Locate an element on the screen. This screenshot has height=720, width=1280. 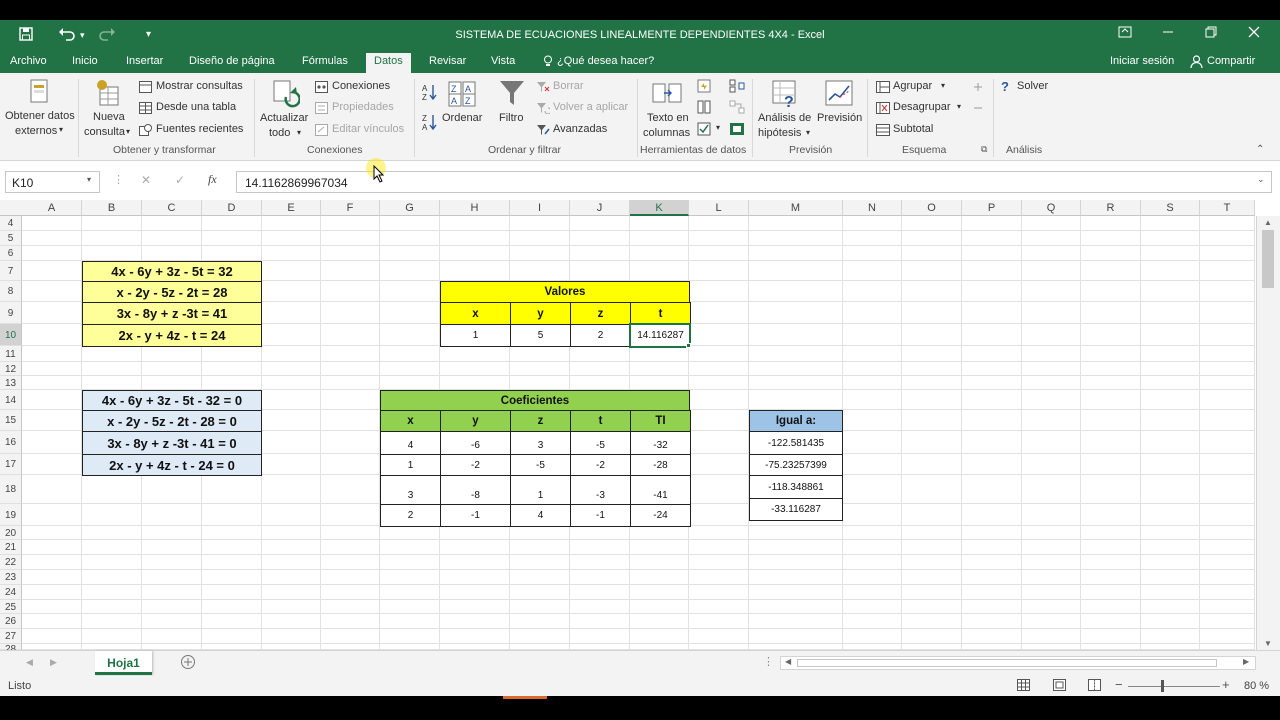
row-header-19: 19 is located at coordinates (11, 515).